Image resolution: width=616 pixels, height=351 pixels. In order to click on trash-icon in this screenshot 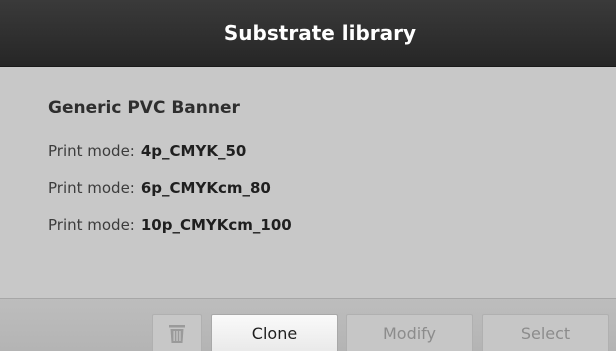, I will do `click(177, 333)`.